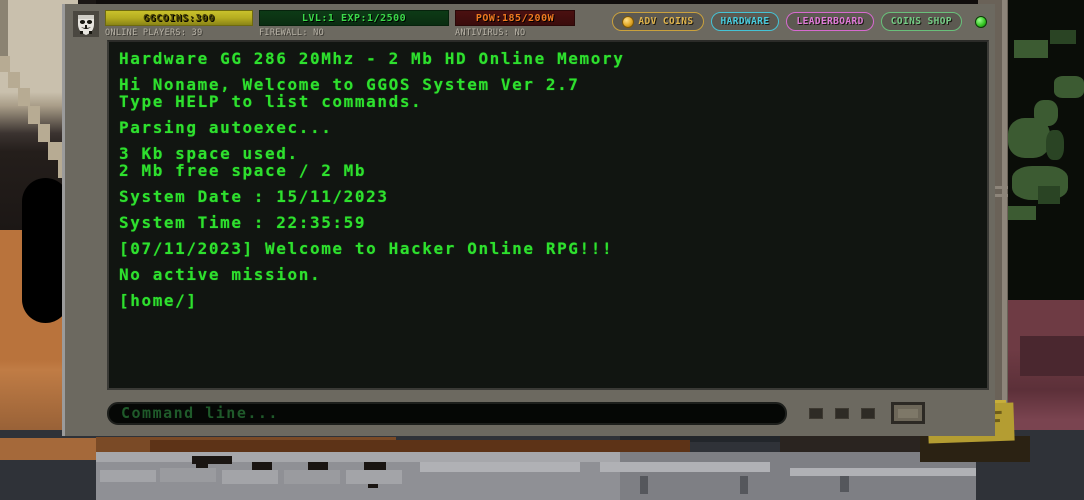 The image size is (1084, 500). Describe the element at coordinates (86, 24) in the screenshot. I see `anonymous-mask-icon` at that location.